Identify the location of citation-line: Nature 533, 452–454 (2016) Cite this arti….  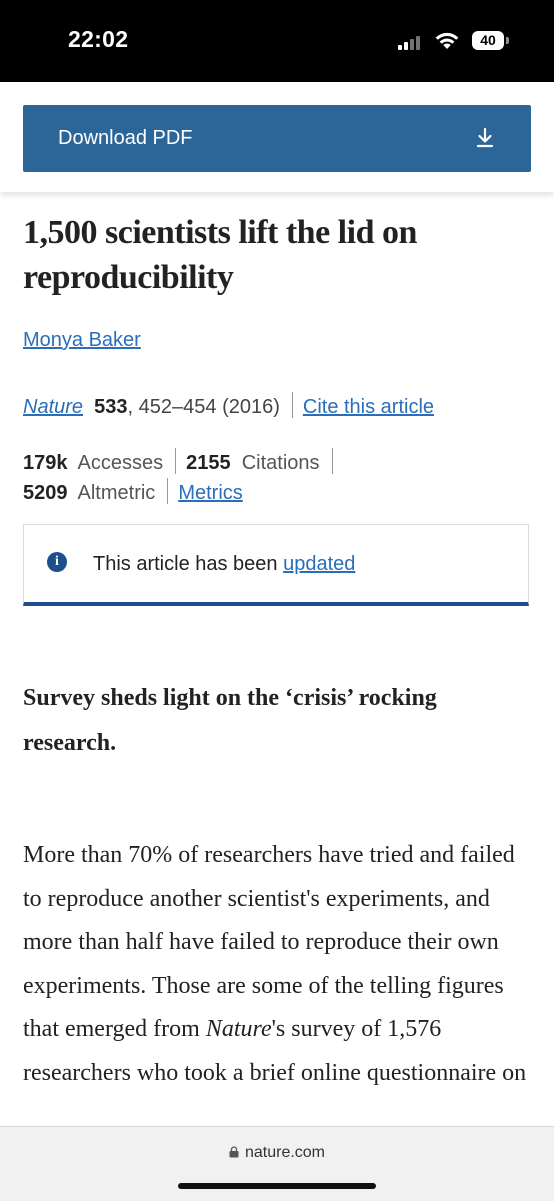
(228, 405).